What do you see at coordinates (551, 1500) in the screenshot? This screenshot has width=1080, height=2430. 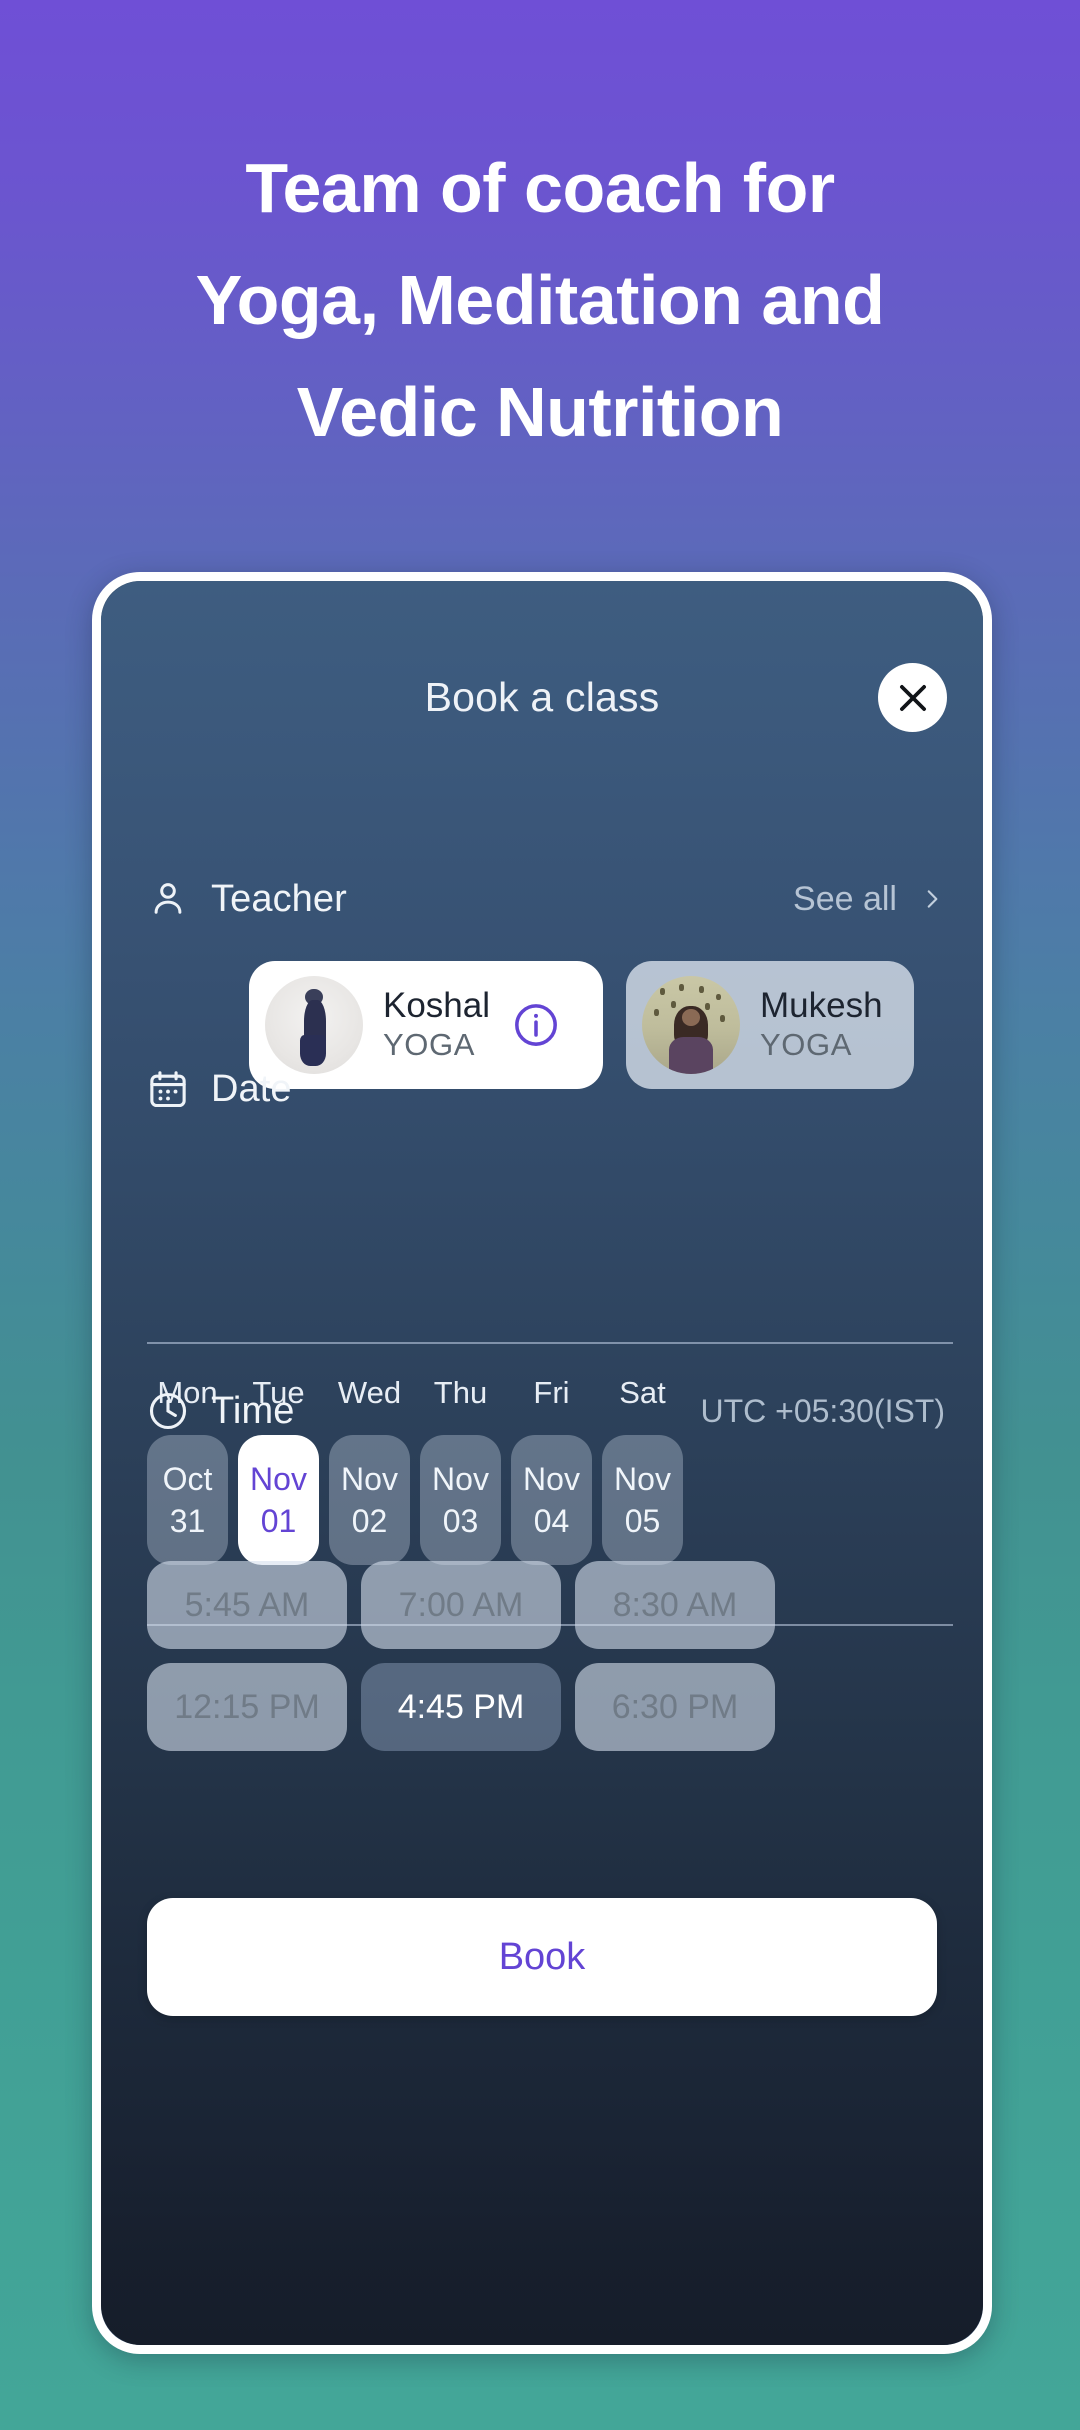 I see `date-chip: Nov 04` at bounding box center [551, 1500].